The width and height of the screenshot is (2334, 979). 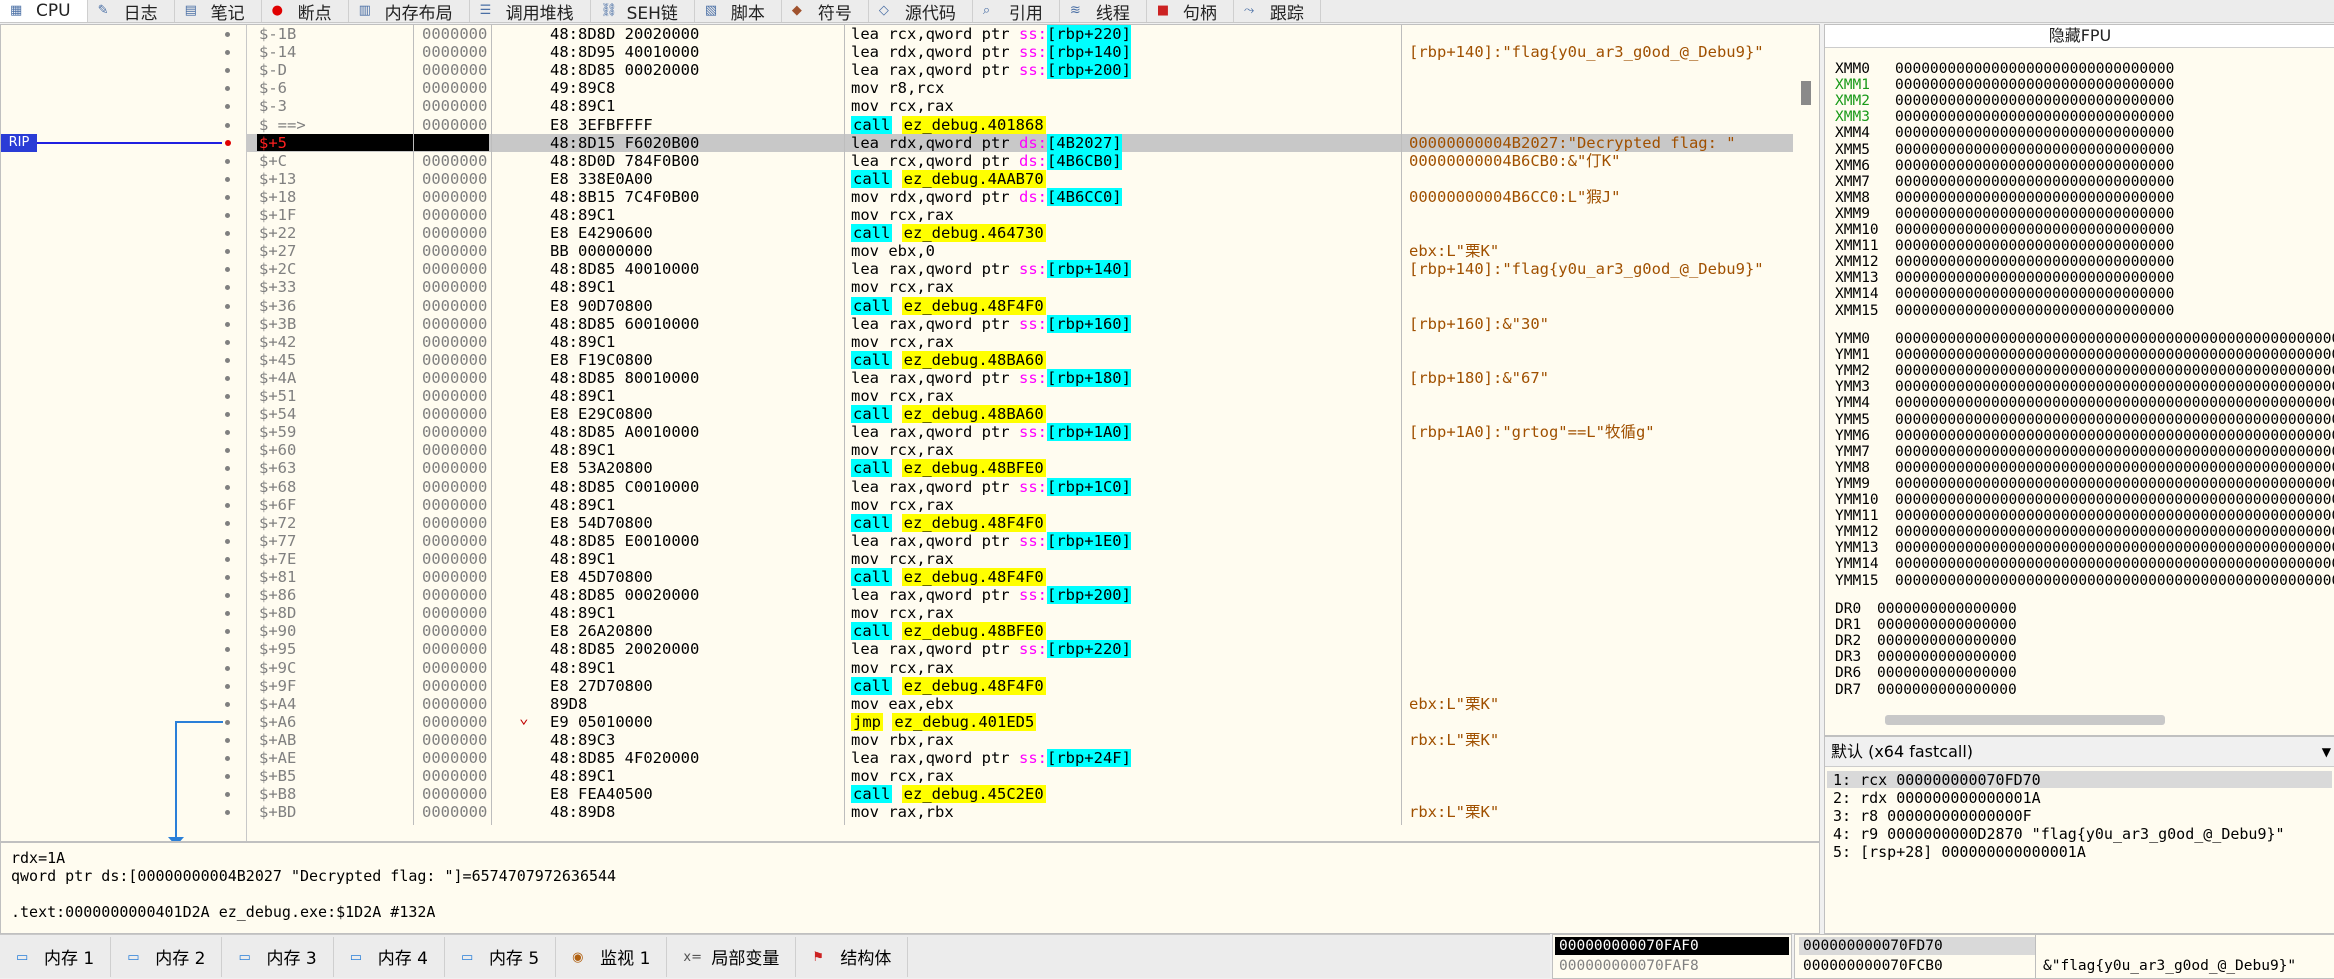 What do you see at coordinates (1926, 690) in the screenshot?
I see `register-row: DR7 0000000000000000` at bounding box center [1926, 690].